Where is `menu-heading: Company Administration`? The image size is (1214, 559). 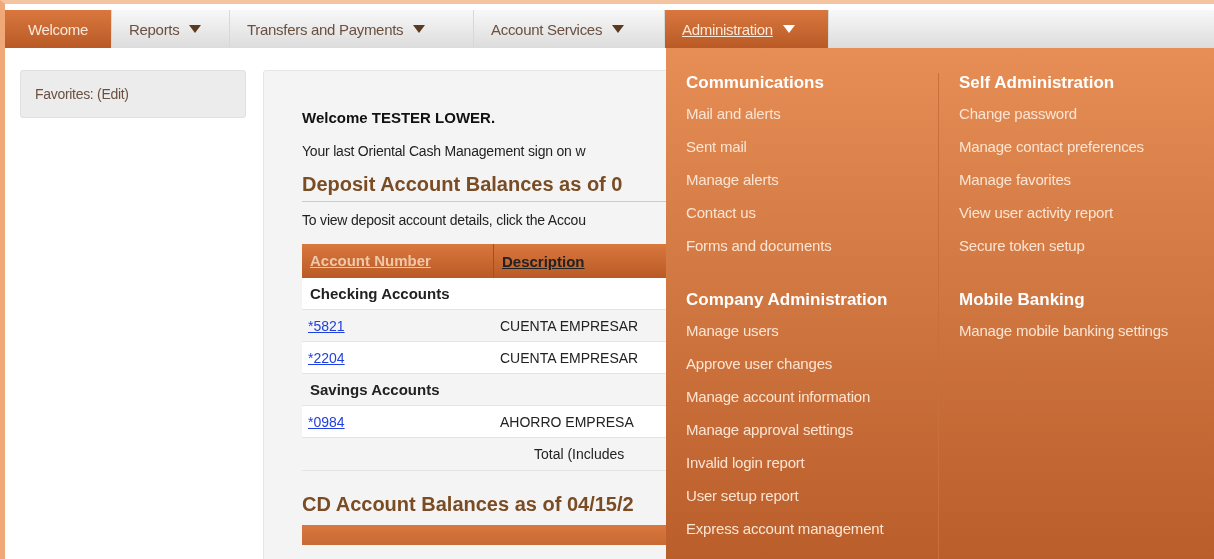
menu-heading: Company Administration is located at coordinates (787, 300).